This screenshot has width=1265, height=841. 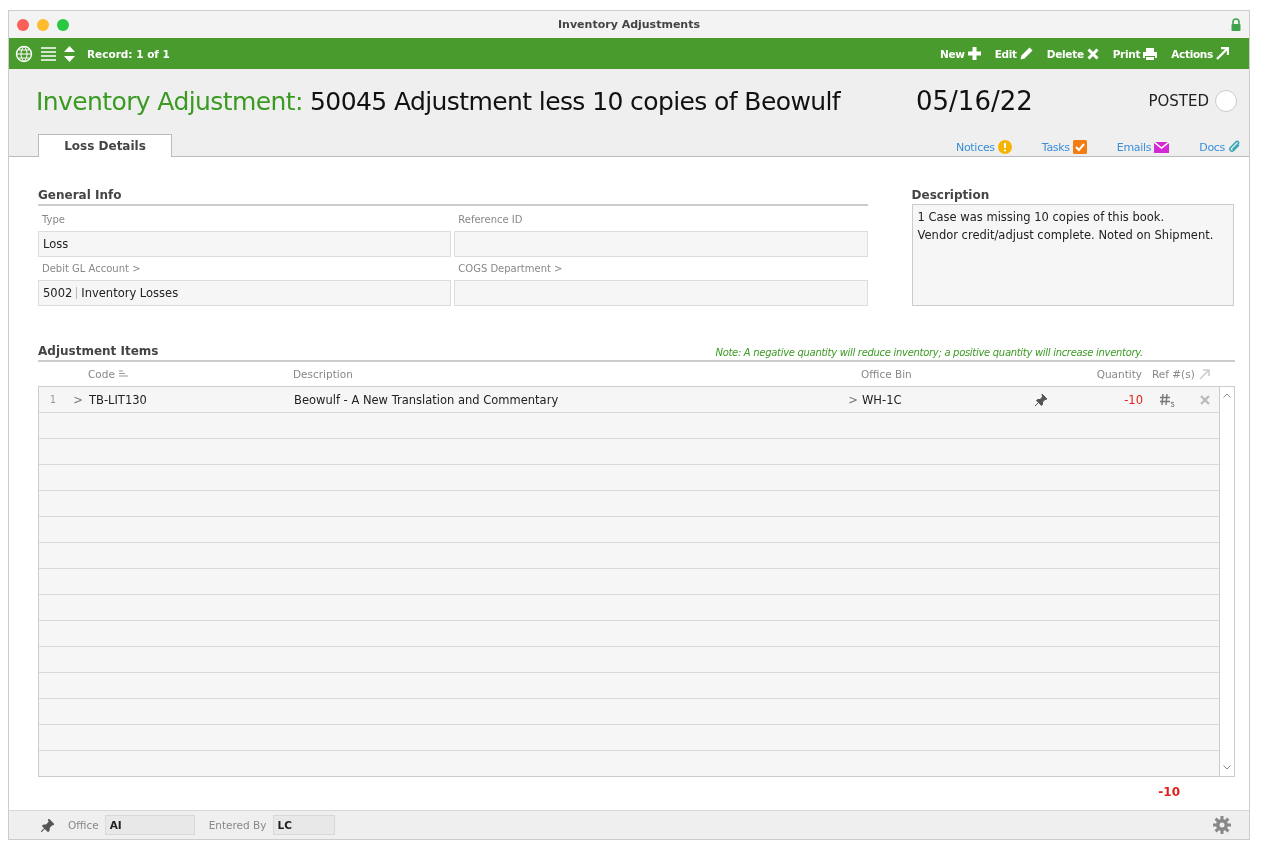 I want to click on tab: Loss Details, so click(x=105, y=145).